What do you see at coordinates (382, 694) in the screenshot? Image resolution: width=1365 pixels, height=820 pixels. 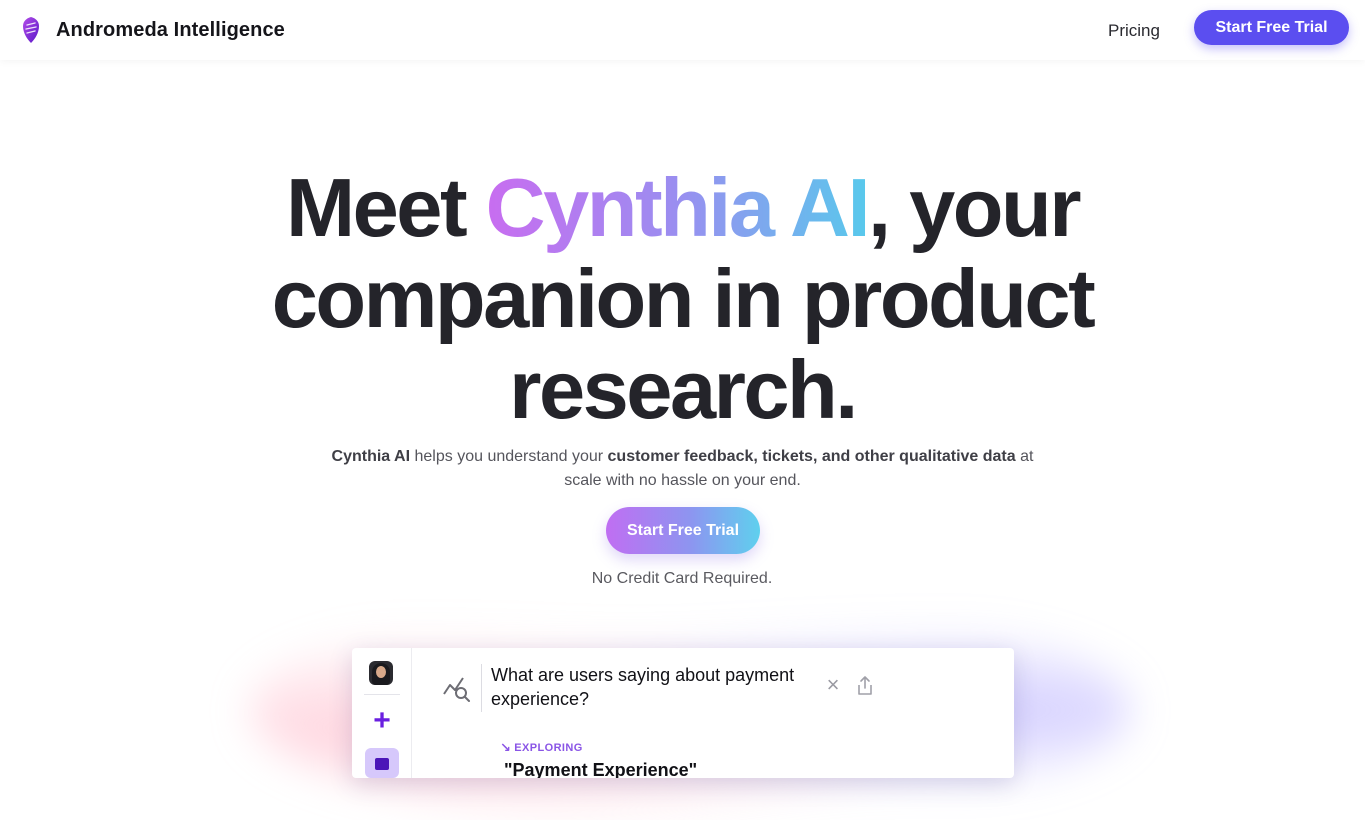 I see `sidebar-divider` at bounding box center [382, 694].